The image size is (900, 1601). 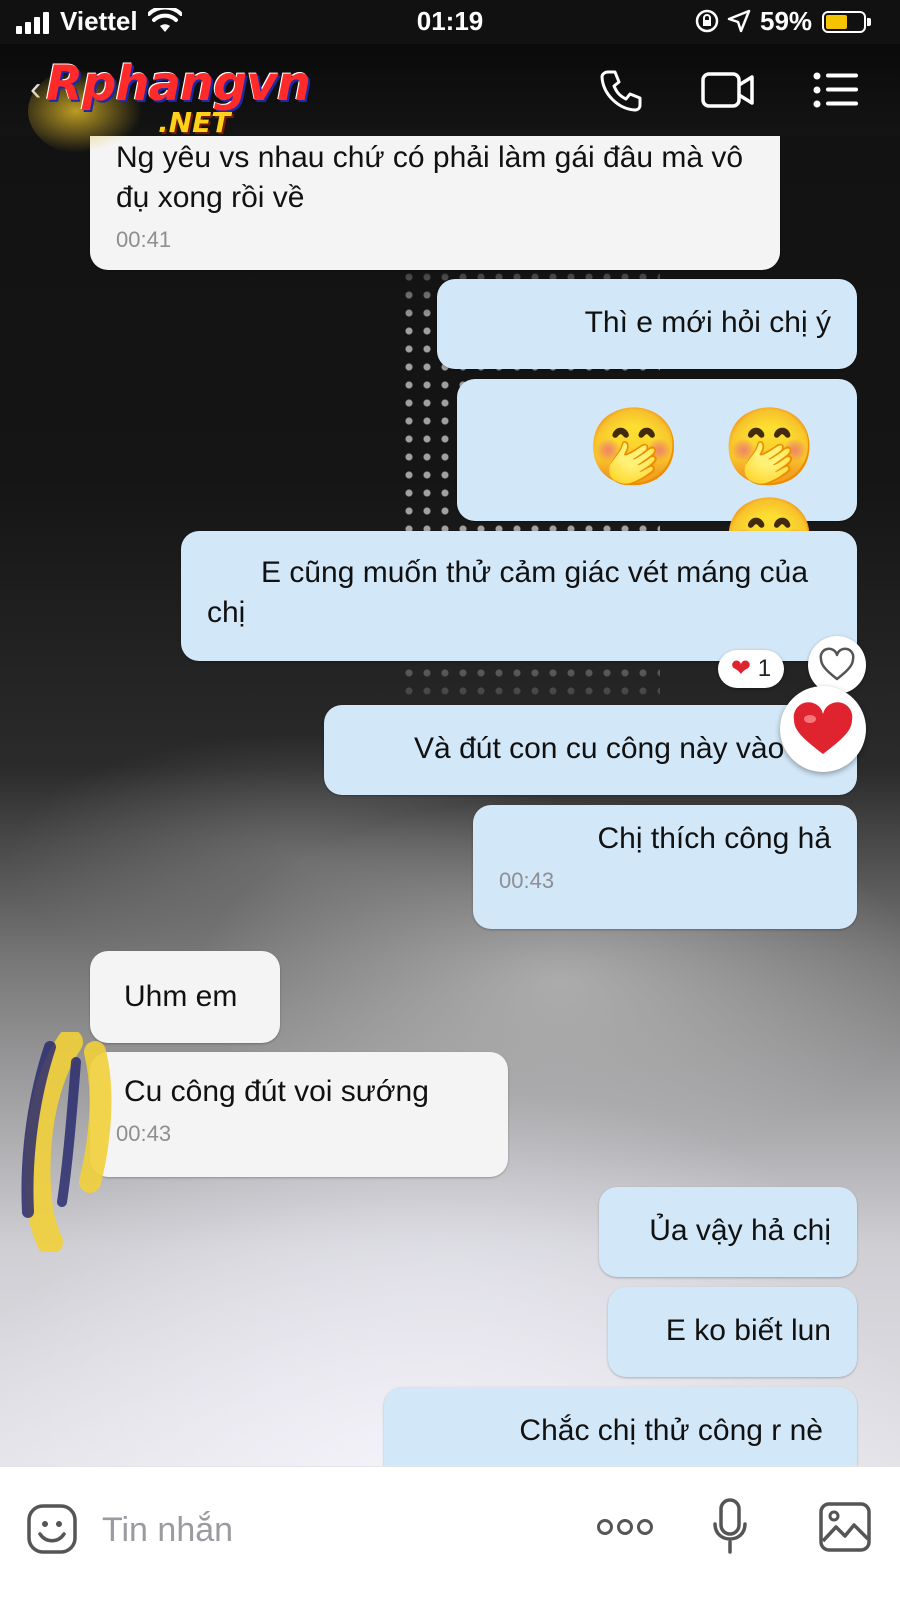 I want to click on message-text: Uhm em, so click(x=181, y=996).